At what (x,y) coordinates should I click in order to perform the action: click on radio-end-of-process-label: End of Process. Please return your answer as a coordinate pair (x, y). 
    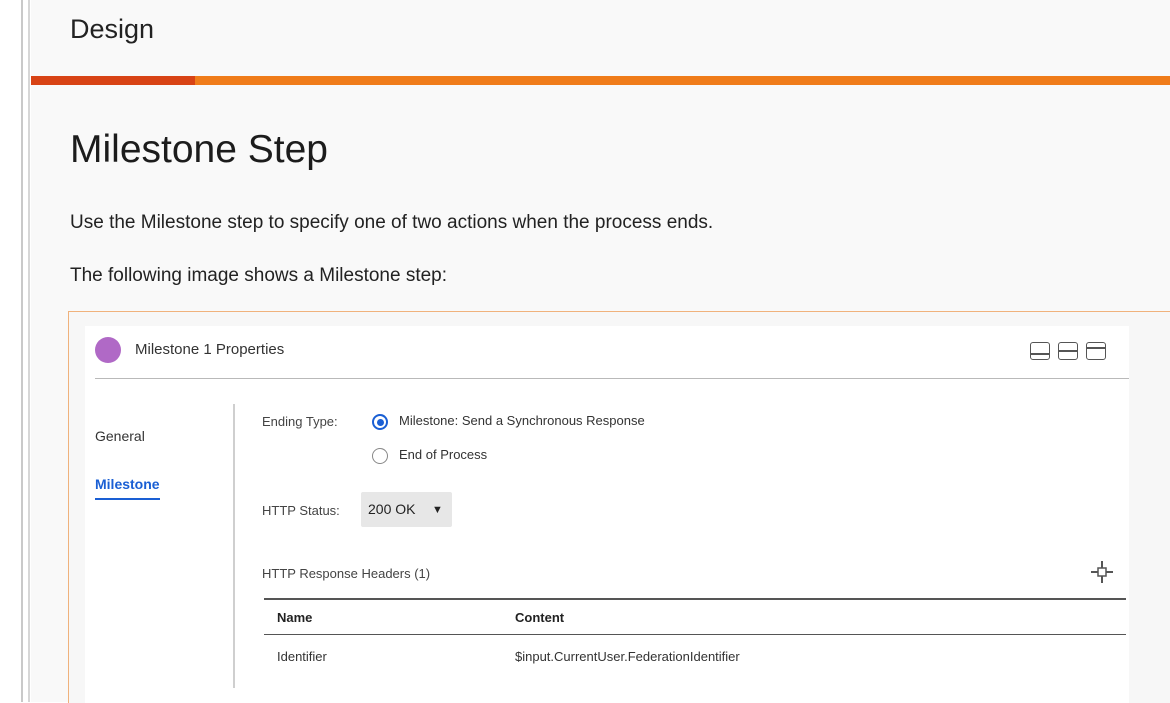
    Looking at the image, I should click on (443, 454).